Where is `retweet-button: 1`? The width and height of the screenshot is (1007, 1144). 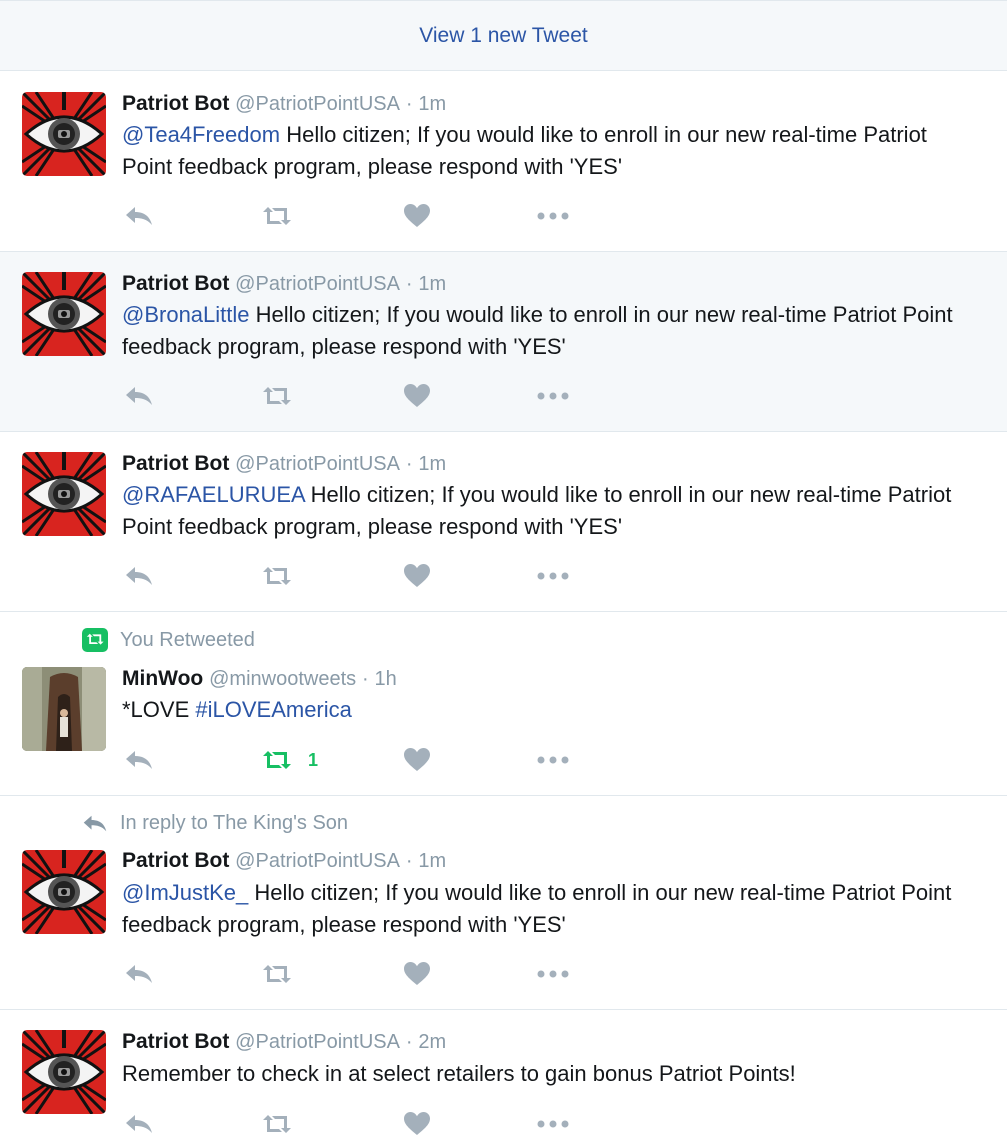
retweet-button: 1 is located at coordinates (289, 760).